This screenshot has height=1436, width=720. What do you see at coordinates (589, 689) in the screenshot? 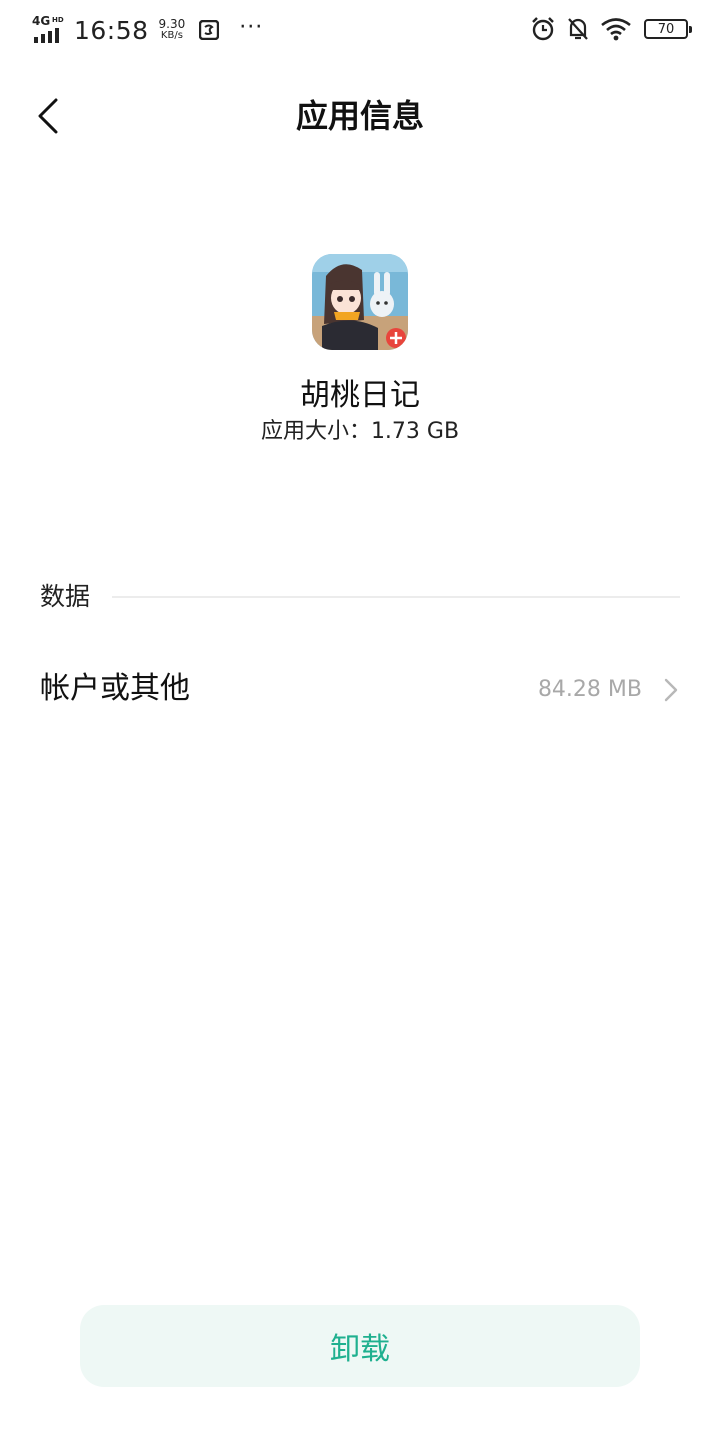
I see `list-item-value: 84.28 MB` at bounding box center [589, 689].